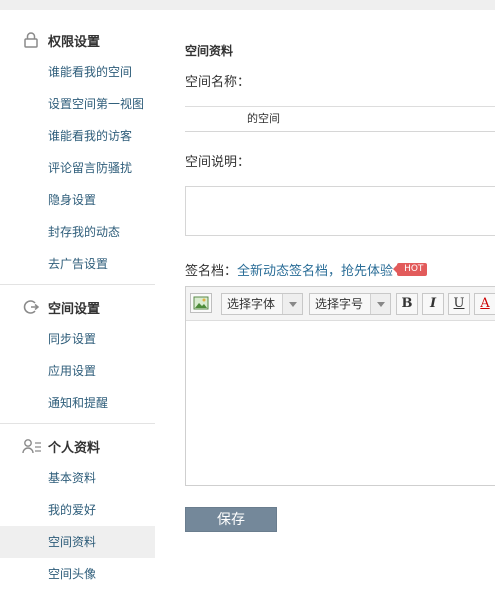 This screenshot has height=611, width=495. Describe the element at coordinates (31, 40) in the screenshot. I see `lock-icon` at that location.